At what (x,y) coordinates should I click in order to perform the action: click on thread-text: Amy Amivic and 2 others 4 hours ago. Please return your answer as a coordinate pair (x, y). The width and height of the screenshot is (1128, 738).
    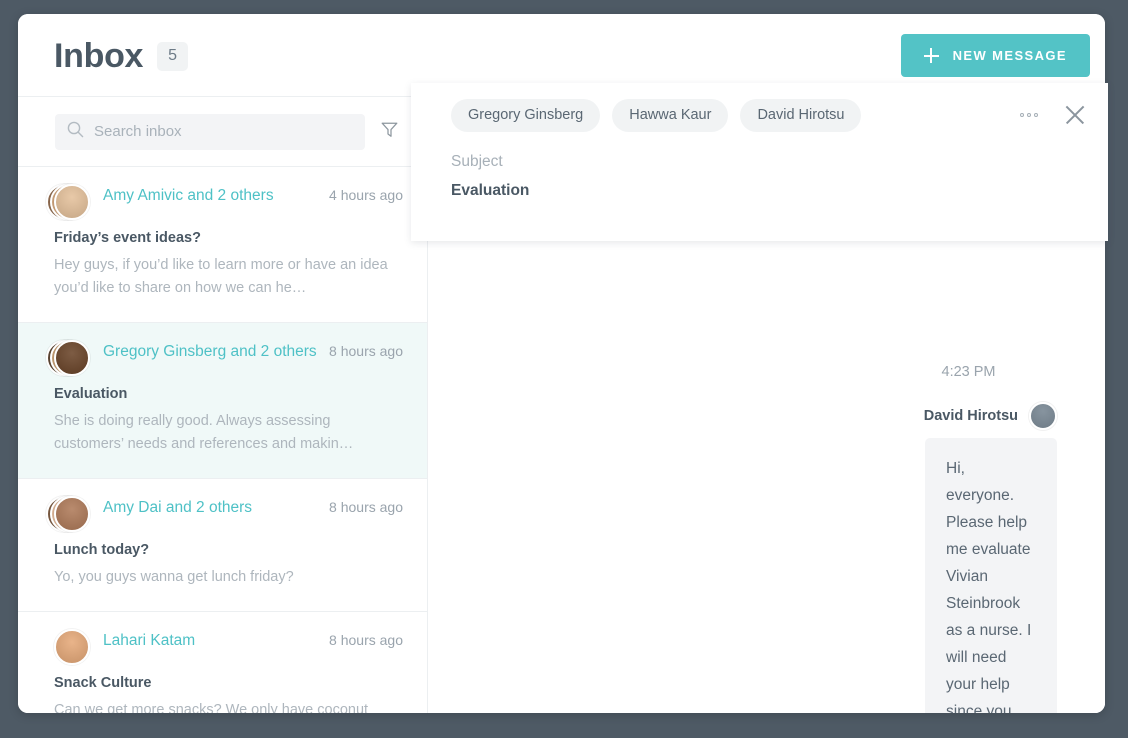
    Looking at the image, I should click on (253, 196).